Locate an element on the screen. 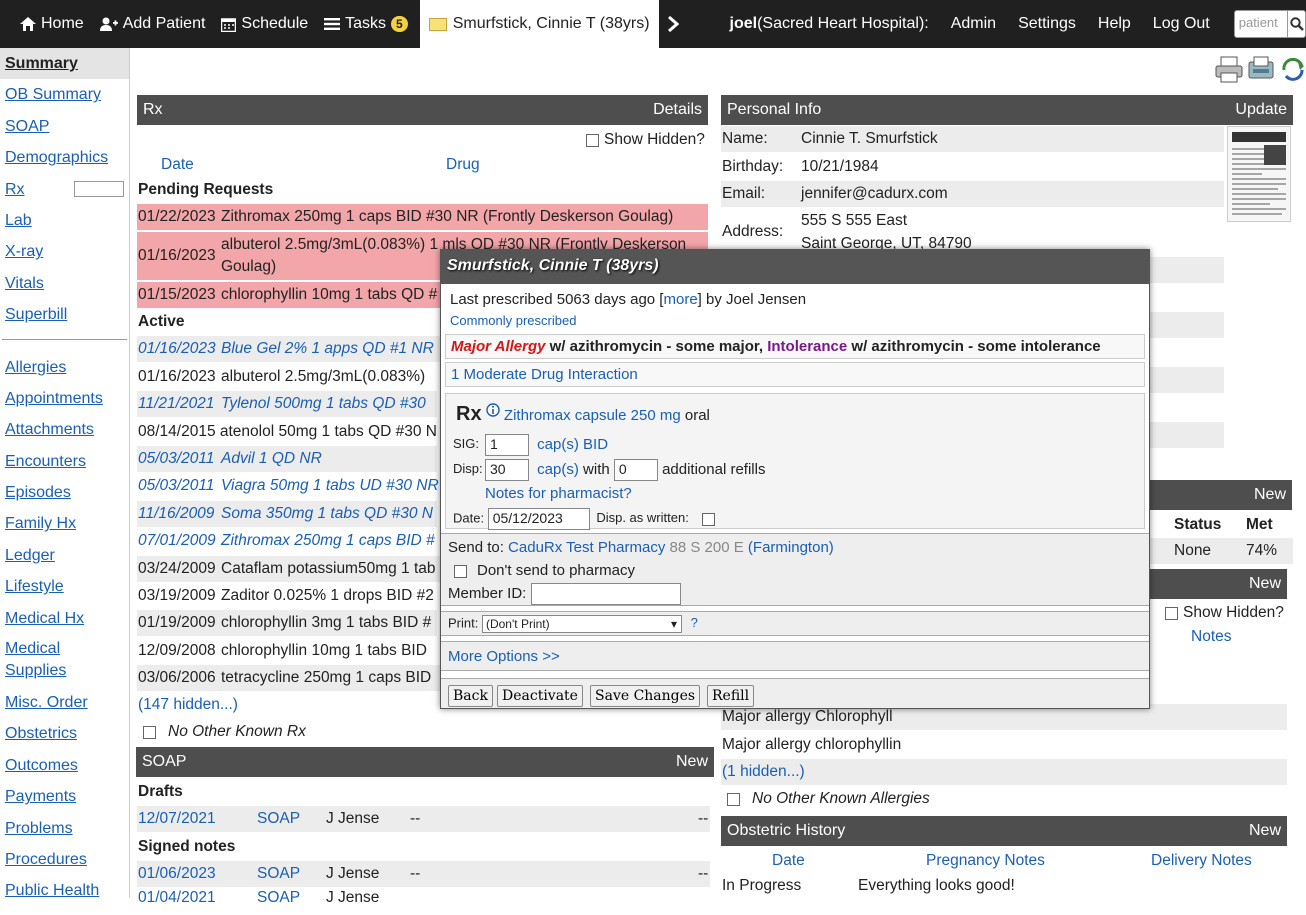 The image size is (1306, 915). refills-input: 0 is located at coordinates (635, 470).